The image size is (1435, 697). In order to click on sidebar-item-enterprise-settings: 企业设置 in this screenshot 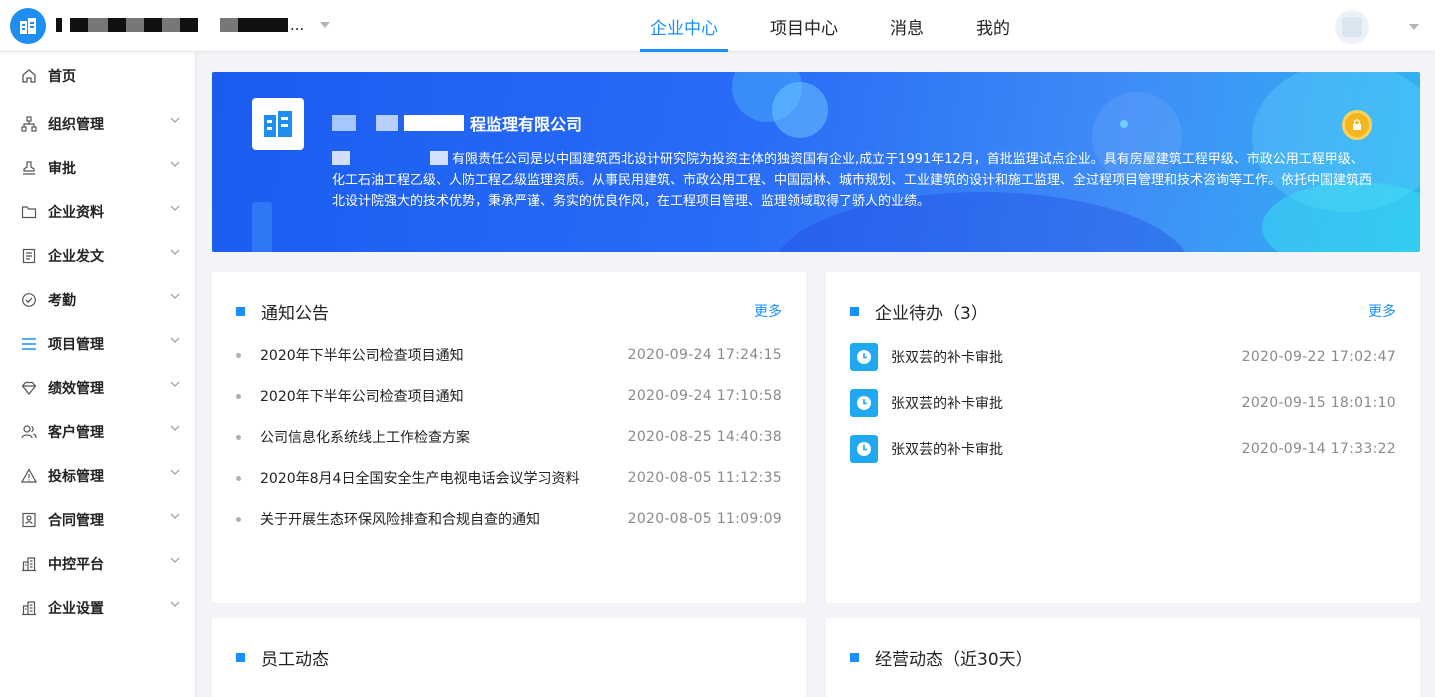, I will do `click(98, 608)`.